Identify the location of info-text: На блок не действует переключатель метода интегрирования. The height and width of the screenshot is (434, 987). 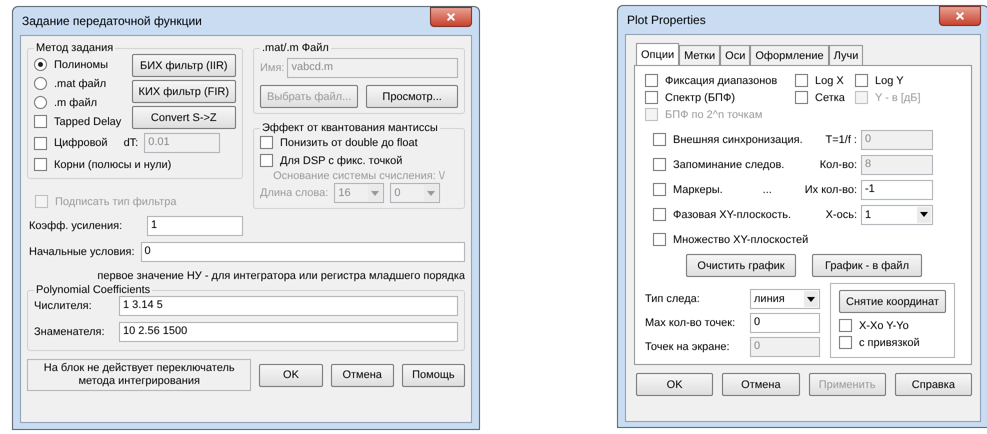
(139, 375).